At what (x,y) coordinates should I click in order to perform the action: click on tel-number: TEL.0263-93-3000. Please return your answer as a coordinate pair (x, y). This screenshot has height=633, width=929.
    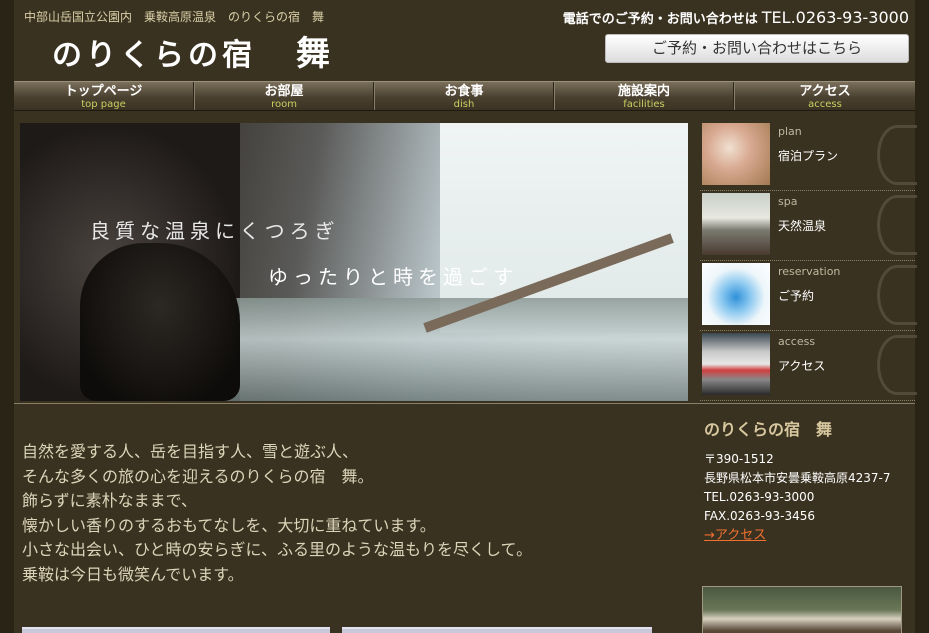
    Looking at the image, I should click on (835, 17).